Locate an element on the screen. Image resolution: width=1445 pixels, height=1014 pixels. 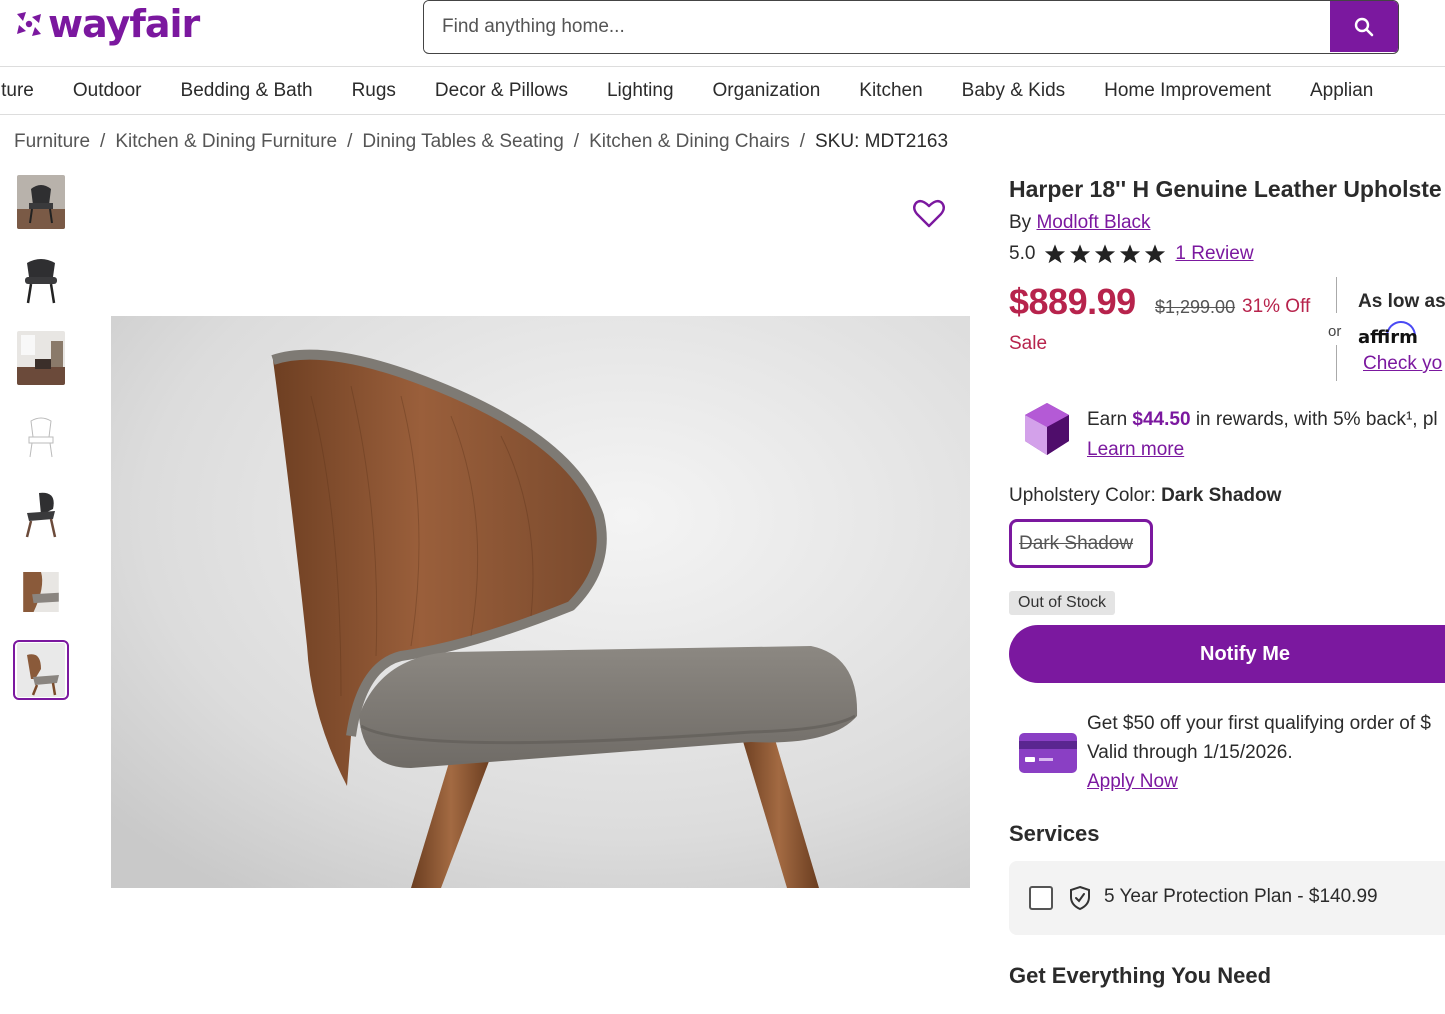
product-title: Harper 18'' H Genuine Leather Upholste is located at coordinates (1225, 189).